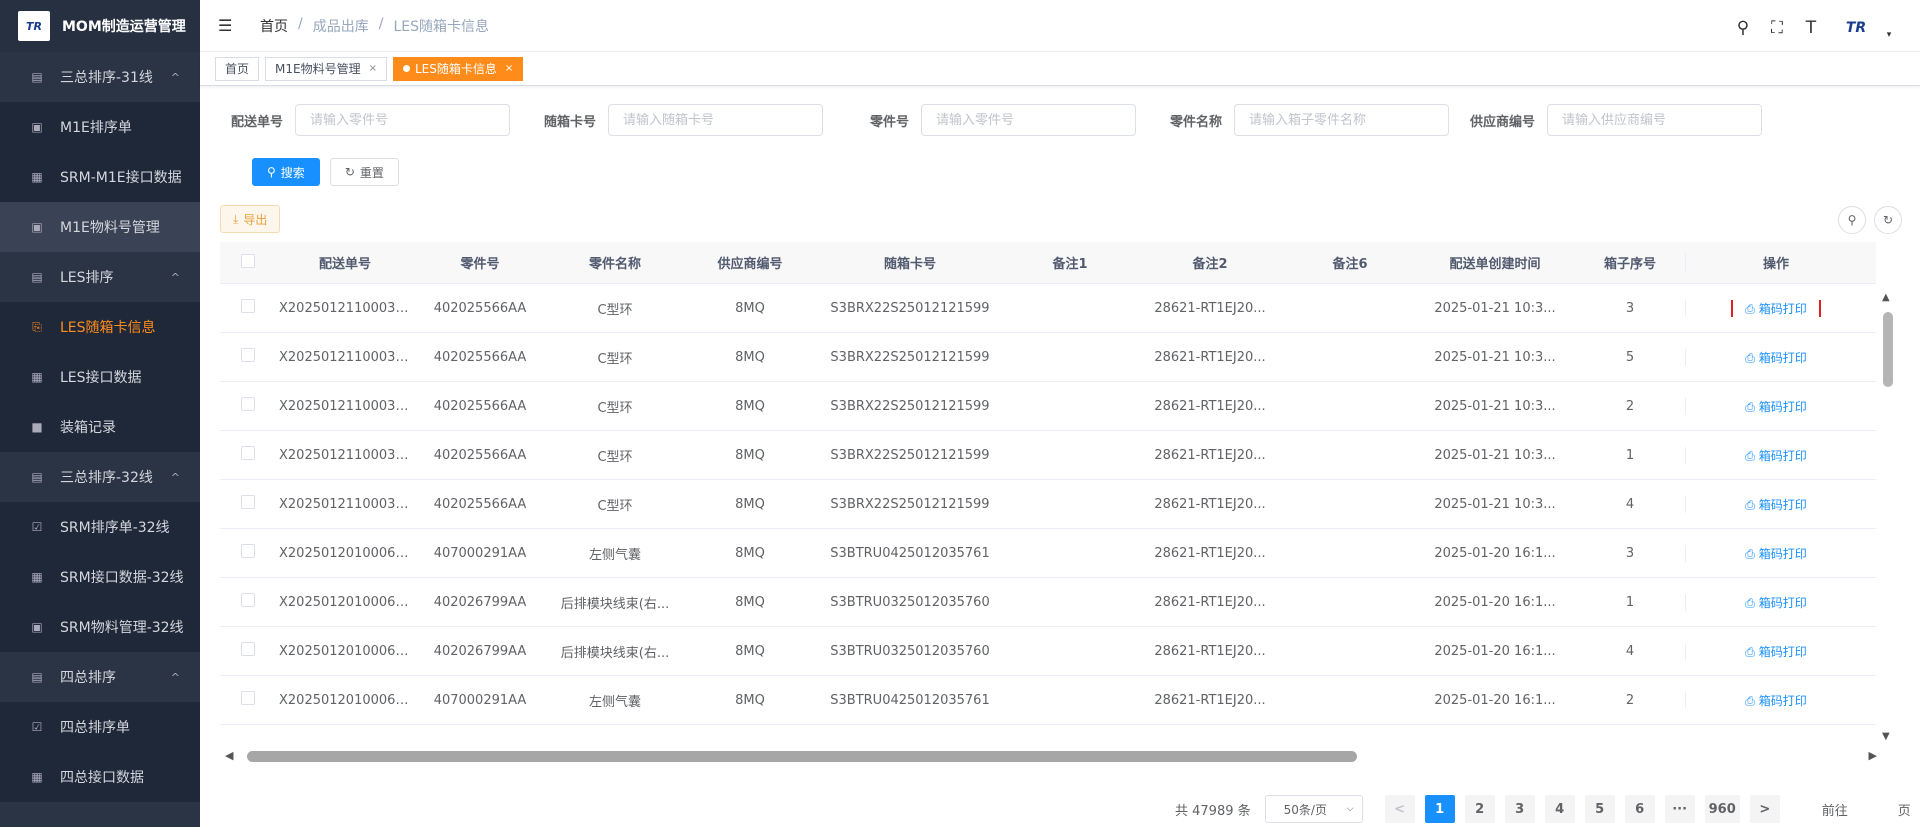 Image resolution: width=1920 pixels, height=827 pixels. What do you see at coordinates (106, 78) in the screenshot?
I see `sidebar-item-label: 三总排序-31线` at bounding box center [106, 78].